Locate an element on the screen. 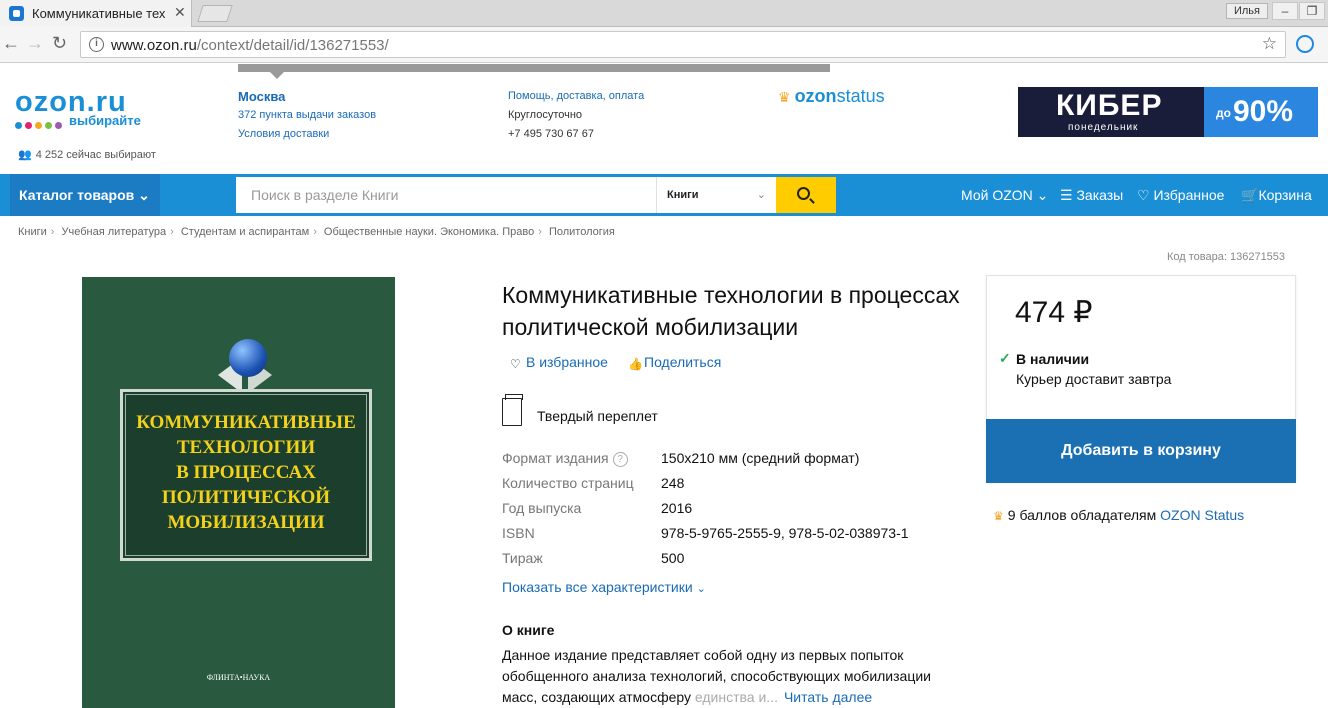 The height and width of the screenshot is (708, 1328). logo-wordmark: ozon.ru is located at coordinates (71, 102).